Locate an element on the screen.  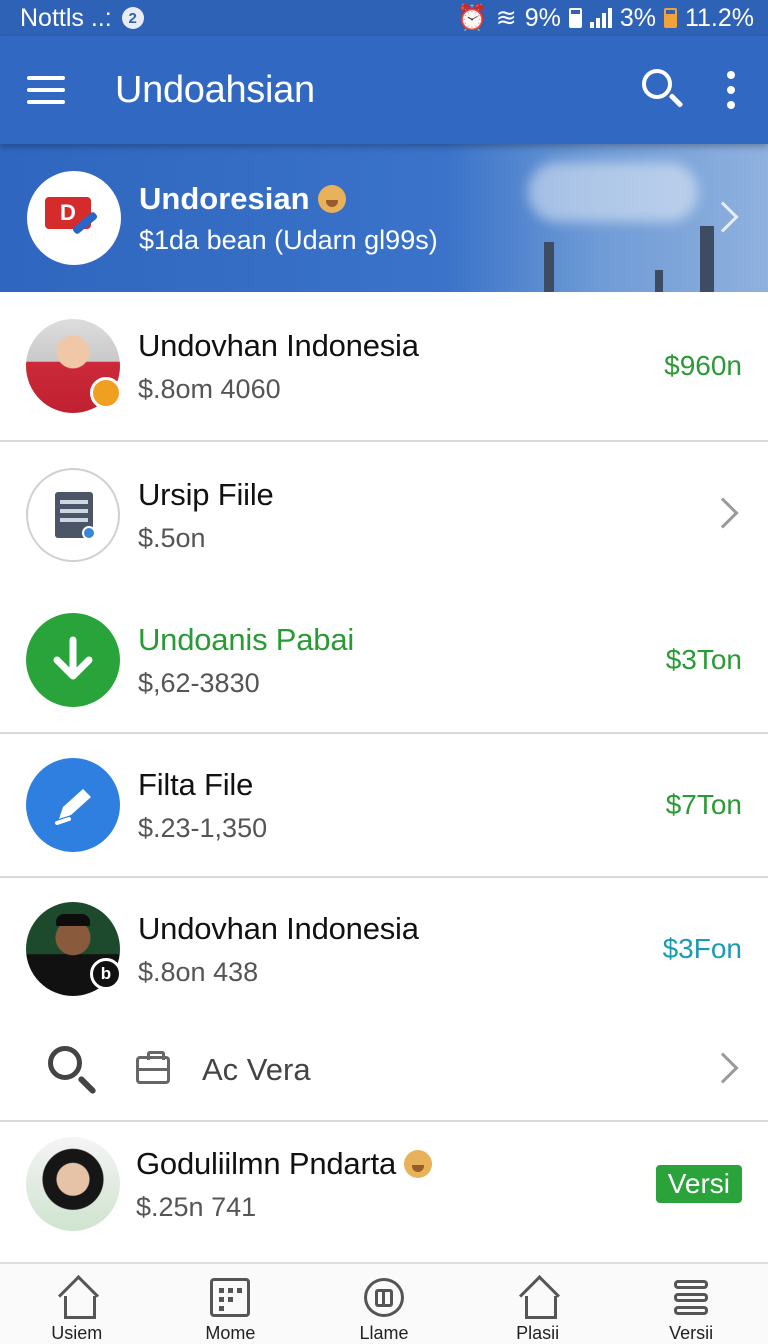
banner-subtitle: $1da bean (Udarn gl99s) is located at coordinates (288, 239).